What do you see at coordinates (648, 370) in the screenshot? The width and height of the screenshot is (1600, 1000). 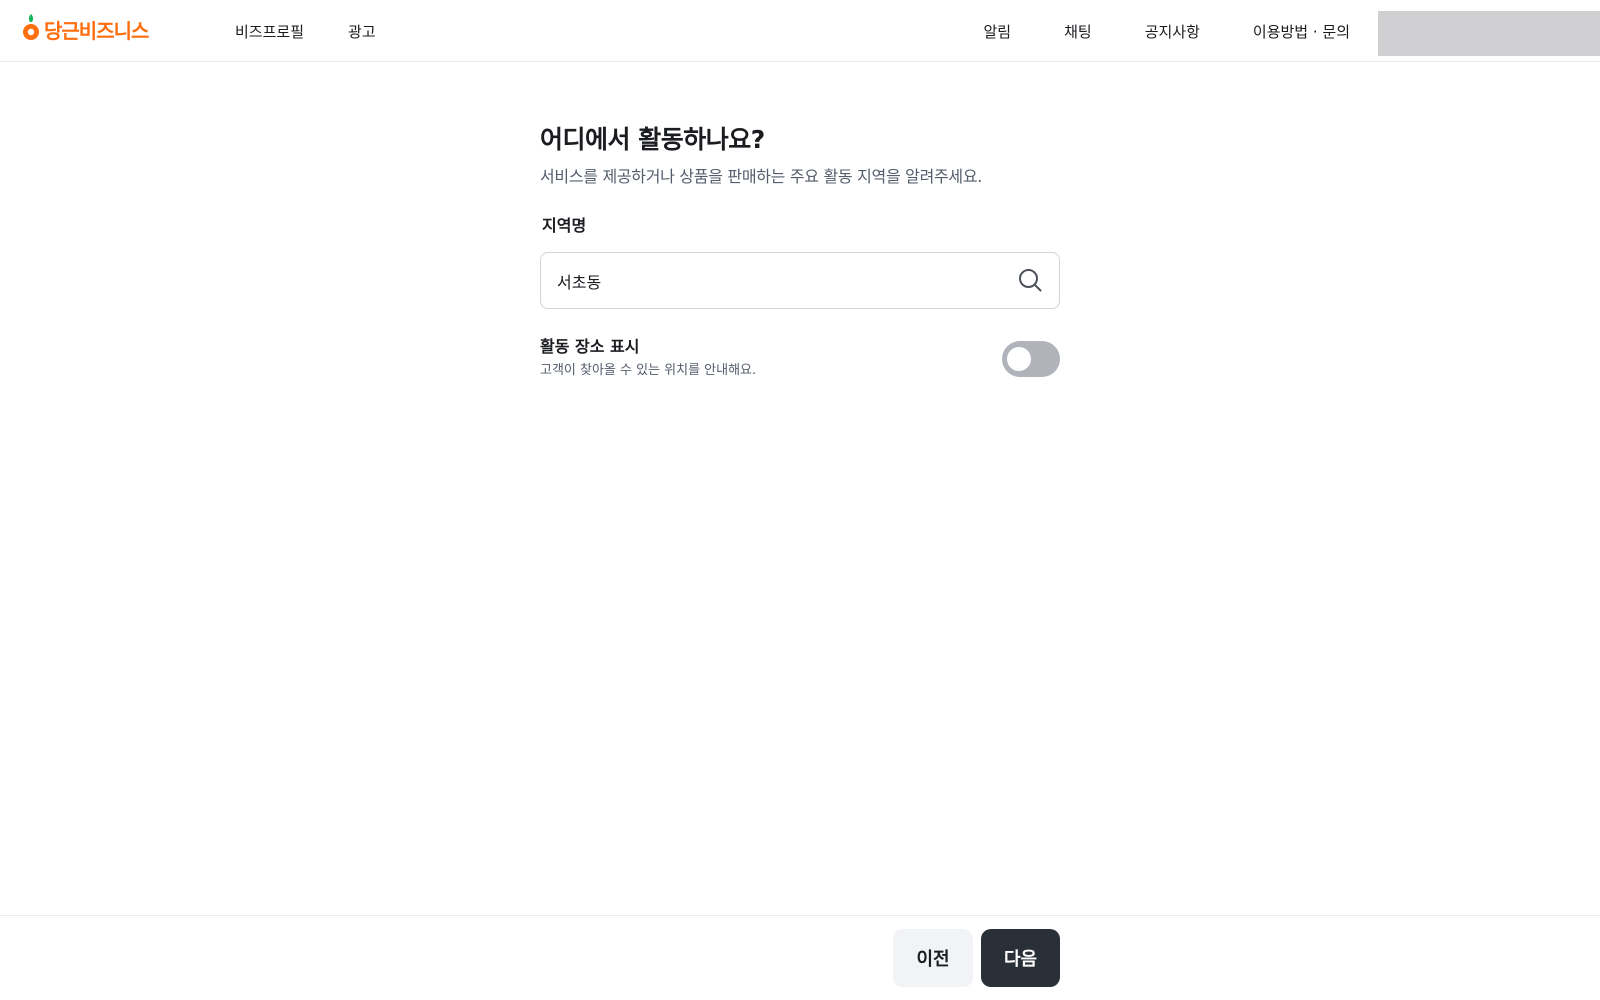 I see `location-display-description: 고객이 찾아올 수 있는 위치를 안내해요.` at bounding box center [648, 370].